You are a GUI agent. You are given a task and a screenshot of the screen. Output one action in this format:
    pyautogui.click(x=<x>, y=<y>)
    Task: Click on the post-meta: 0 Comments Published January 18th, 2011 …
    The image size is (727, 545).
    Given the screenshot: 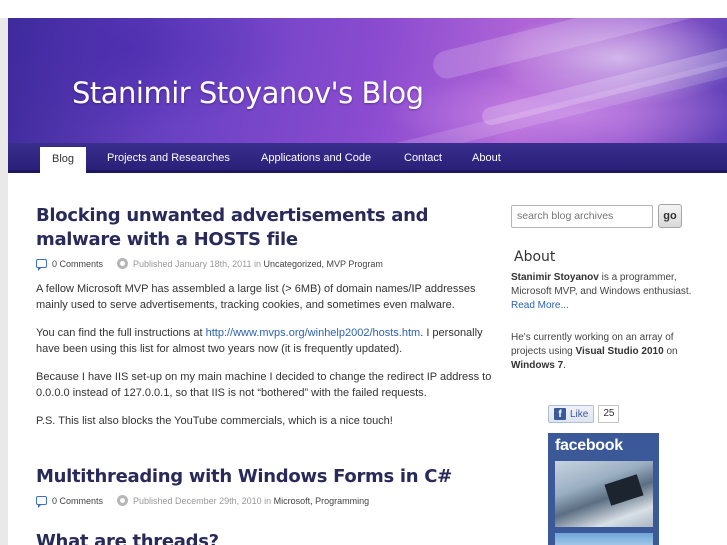 What is the action you would take?
    pyautogui.click(x=266, y=264)
    